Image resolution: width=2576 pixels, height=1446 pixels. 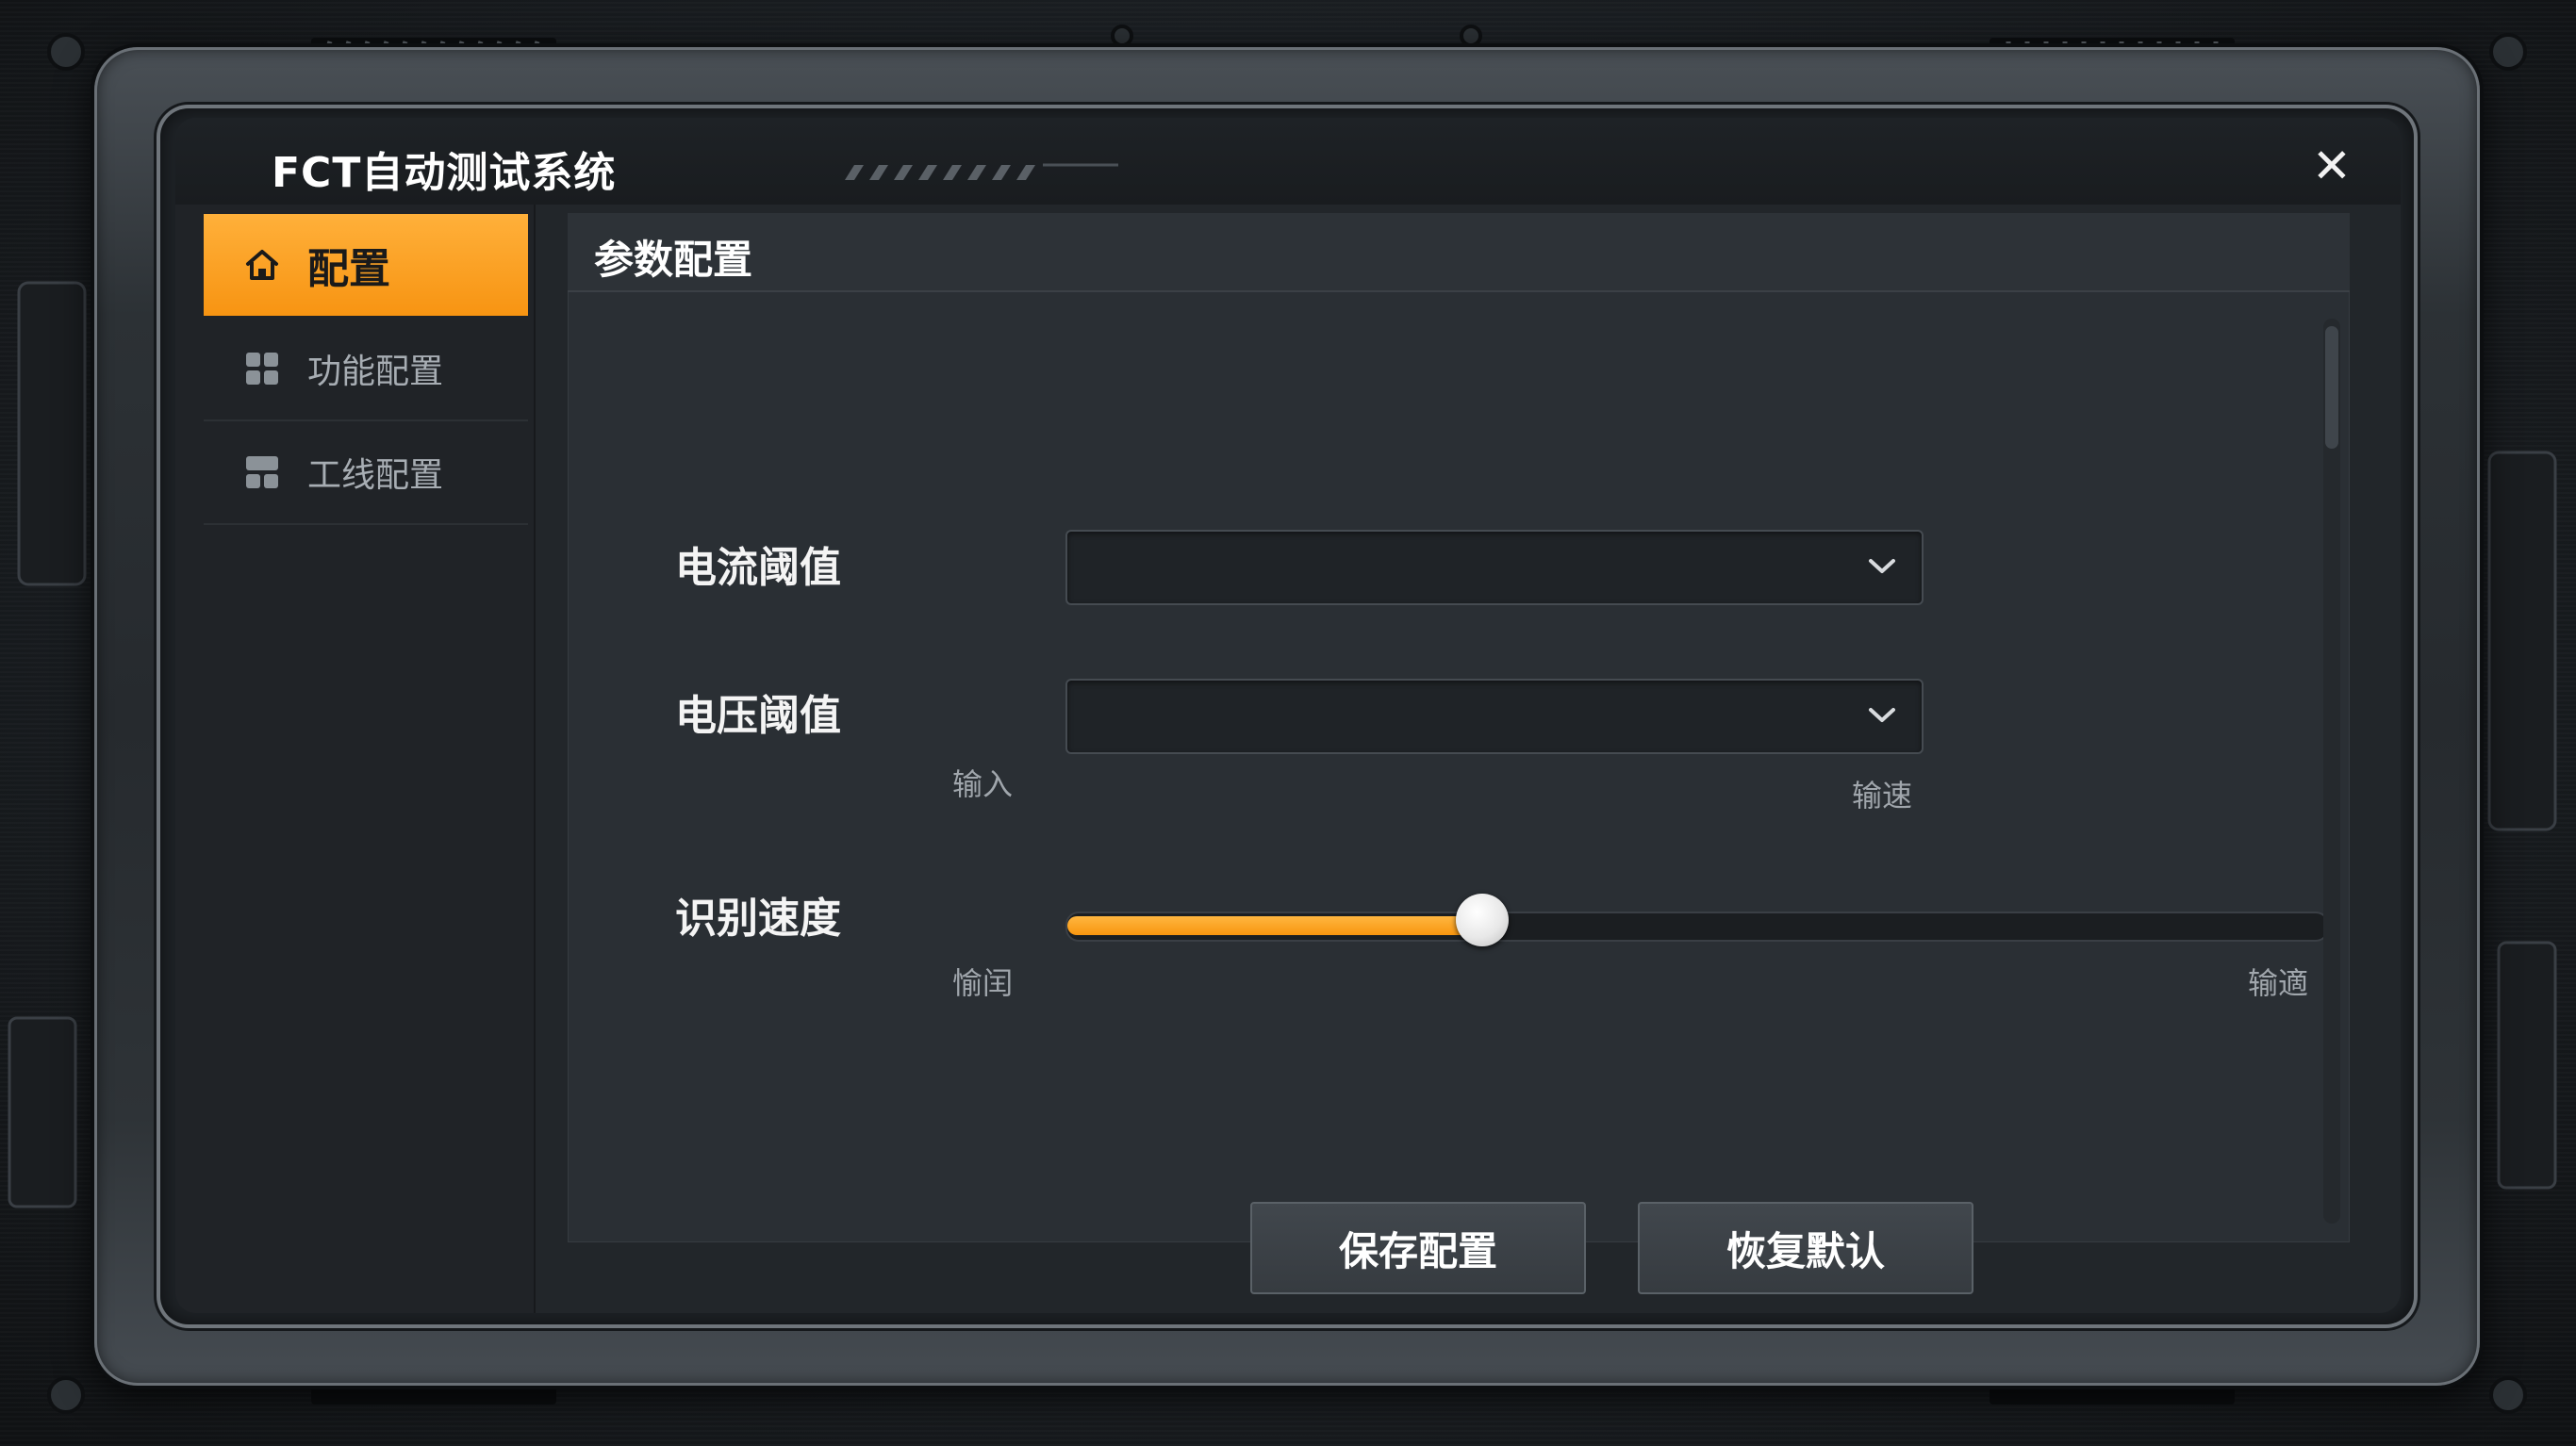 What do you see at coordinates (444, 173) in the screenshot?
I see `window-title: FCT自动测试系统` at bounding box center [444, 173].